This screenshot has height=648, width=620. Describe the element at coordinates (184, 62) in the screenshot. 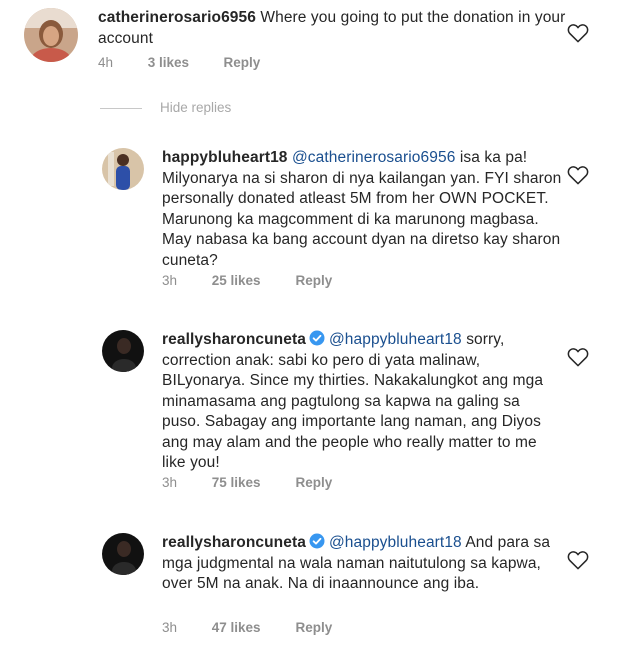

I see `likes-count: 3 likes` at that location.